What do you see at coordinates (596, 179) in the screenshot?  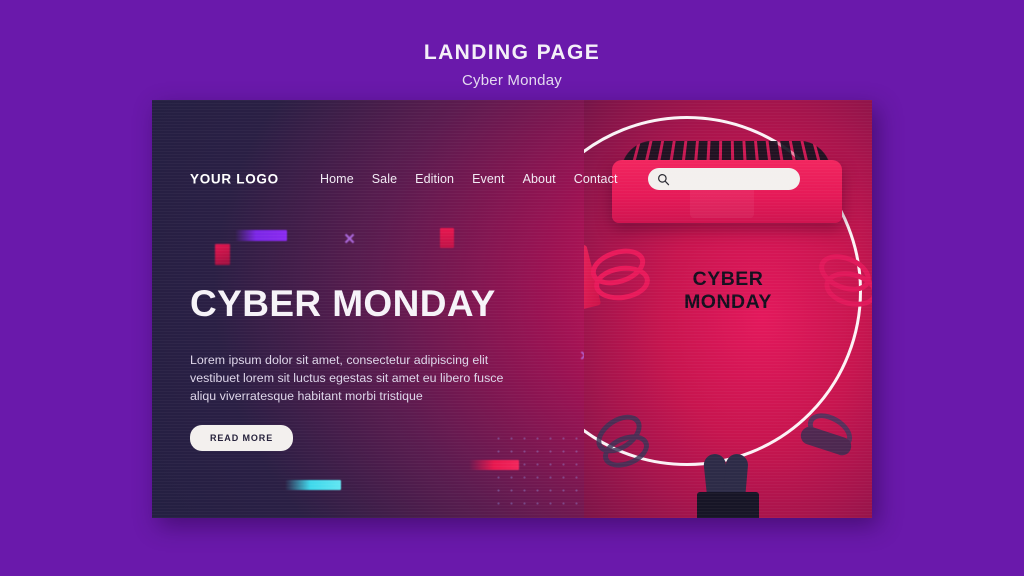 I see `nav-link-contact: Contact` at bounding box center [596, 179].